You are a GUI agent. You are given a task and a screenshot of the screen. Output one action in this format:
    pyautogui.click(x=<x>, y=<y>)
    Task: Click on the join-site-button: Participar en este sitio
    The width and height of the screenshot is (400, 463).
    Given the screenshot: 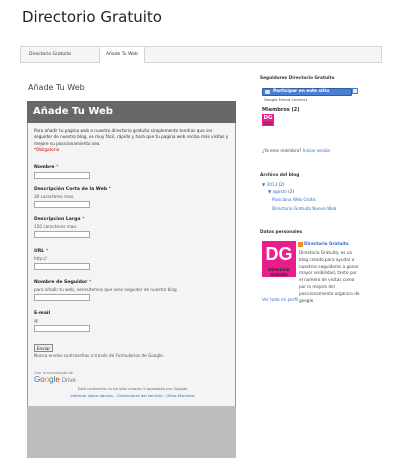 What is the action you would take?
    pyautogui.click(x=307, y=92)
    